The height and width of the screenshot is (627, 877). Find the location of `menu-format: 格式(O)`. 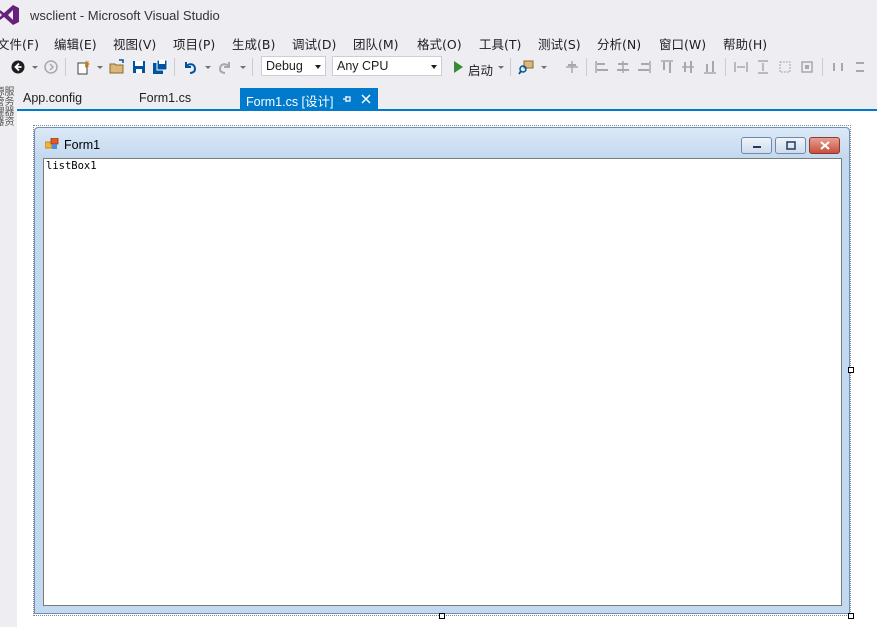

menu-format: 格式(O) is located at coordinates (439, 43).